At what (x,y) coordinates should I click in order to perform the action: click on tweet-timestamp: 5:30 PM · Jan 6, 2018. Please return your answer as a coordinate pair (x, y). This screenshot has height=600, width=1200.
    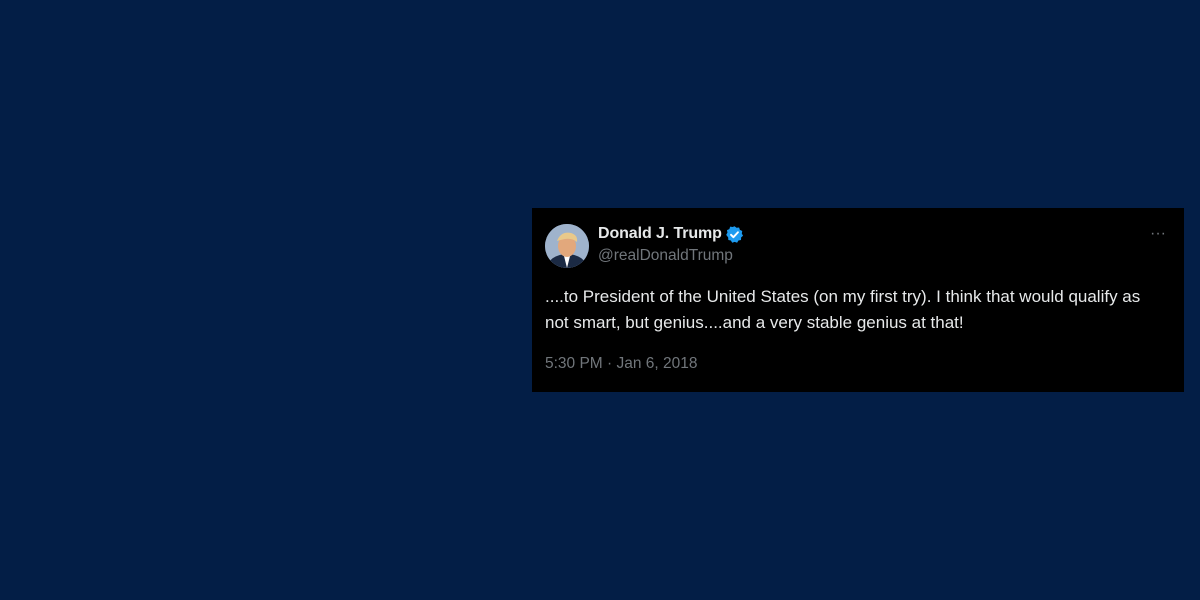
    Looking at the image, I should click on (621, 364).